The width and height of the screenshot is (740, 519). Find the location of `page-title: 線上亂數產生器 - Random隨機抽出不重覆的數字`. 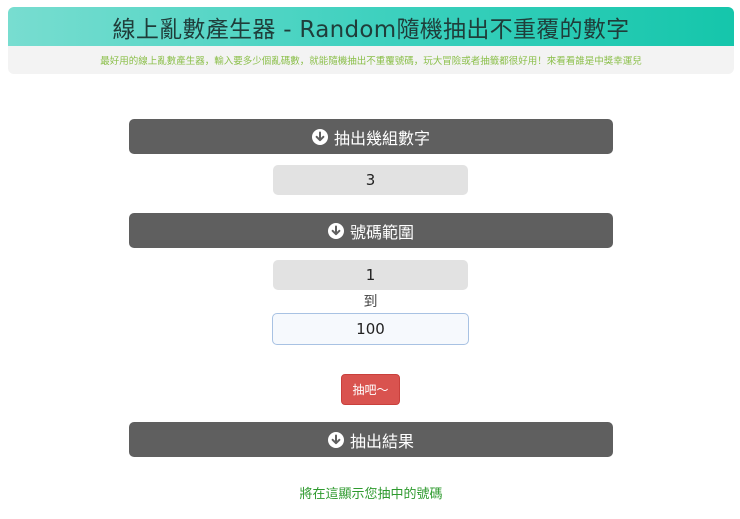

page-title: 線上亂數產生器 - Random隨機抽出不重覆的數字 is located at coordinates (371, 29).